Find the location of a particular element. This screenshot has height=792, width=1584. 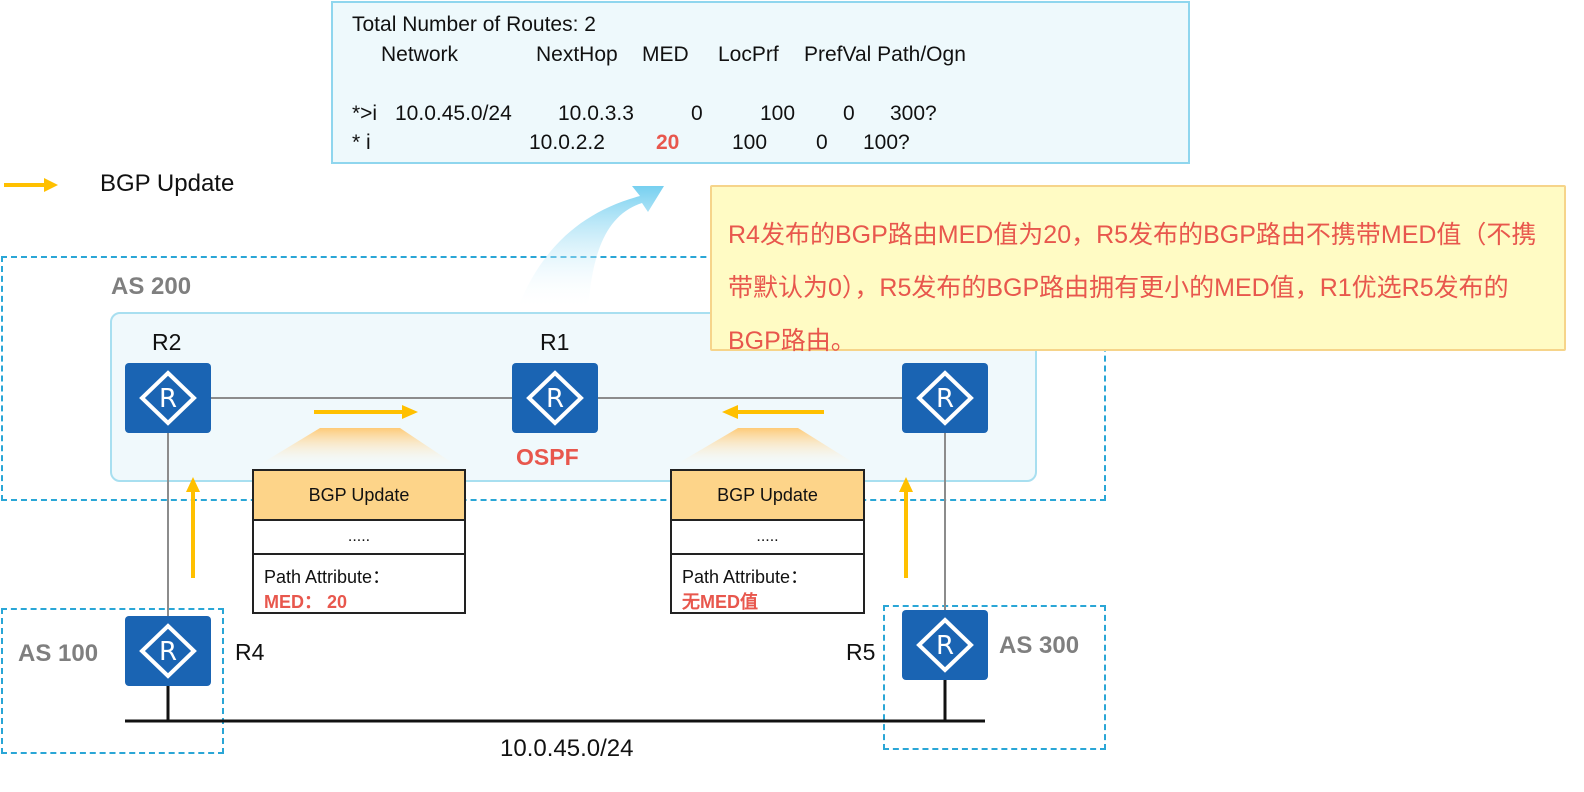

network-label: 10.0.45.0/24 is located at coordinates (567, 748).